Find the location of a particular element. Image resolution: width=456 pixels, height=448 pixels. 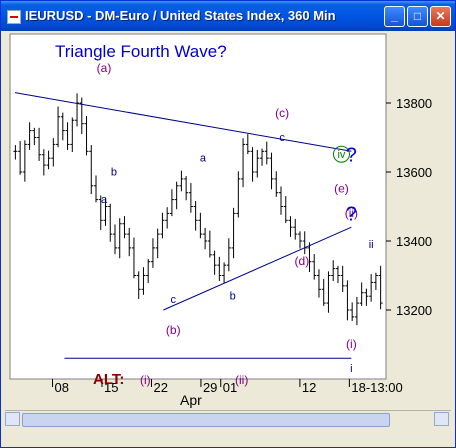

minimize-button: _ is located at coordinates (394, 16).